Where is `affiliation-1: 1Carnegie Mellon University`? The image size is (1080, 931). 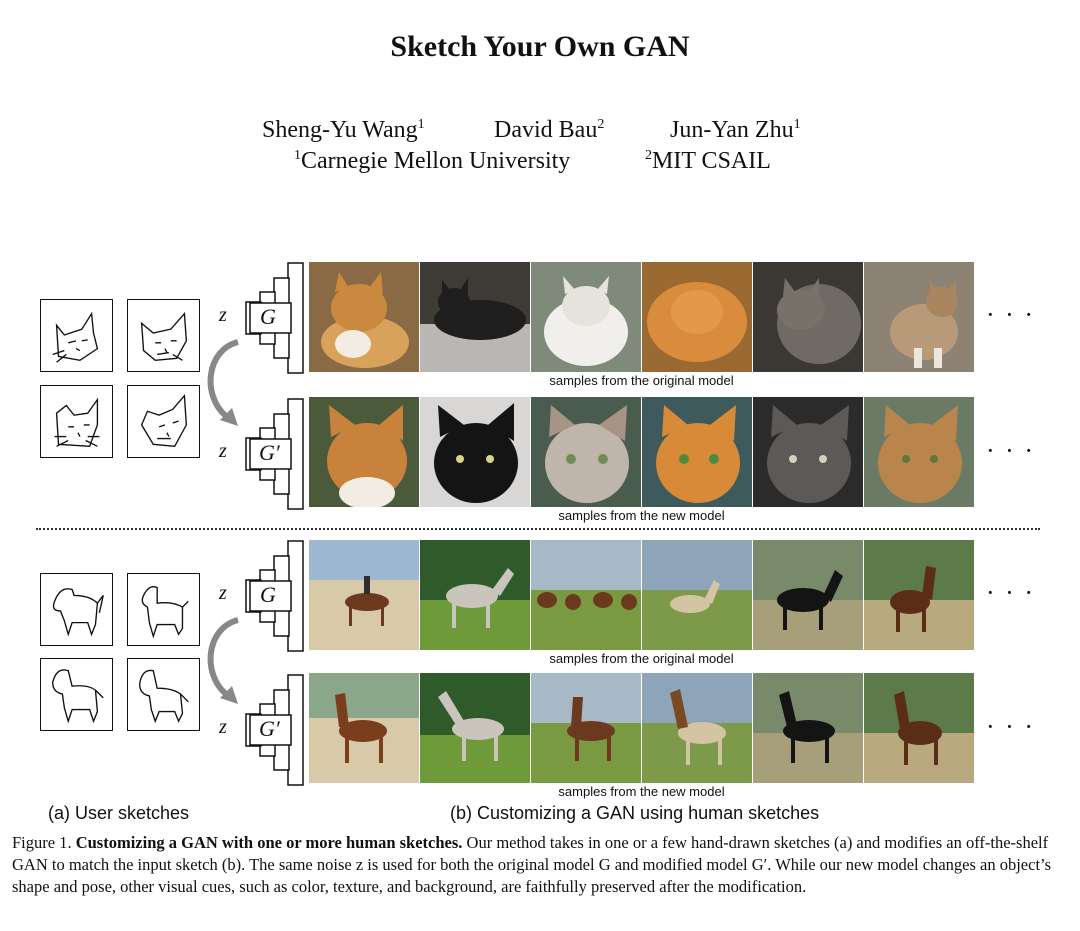
affiliation-1: 1Carnegie Mellon University is located at coordinates (432, 161).